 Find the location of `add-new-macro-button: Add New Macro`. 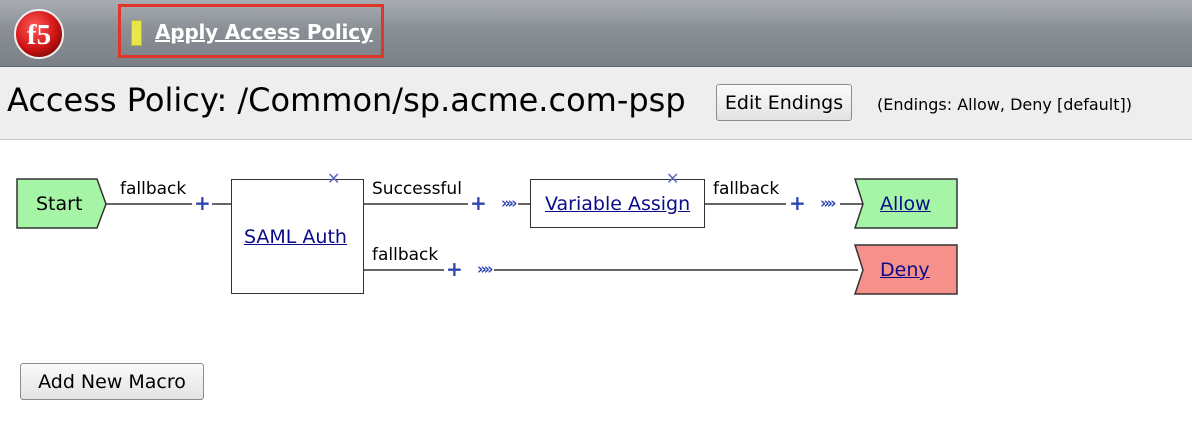

add-new-macro-button: Add New Macro is located at coordinates (112, 381).